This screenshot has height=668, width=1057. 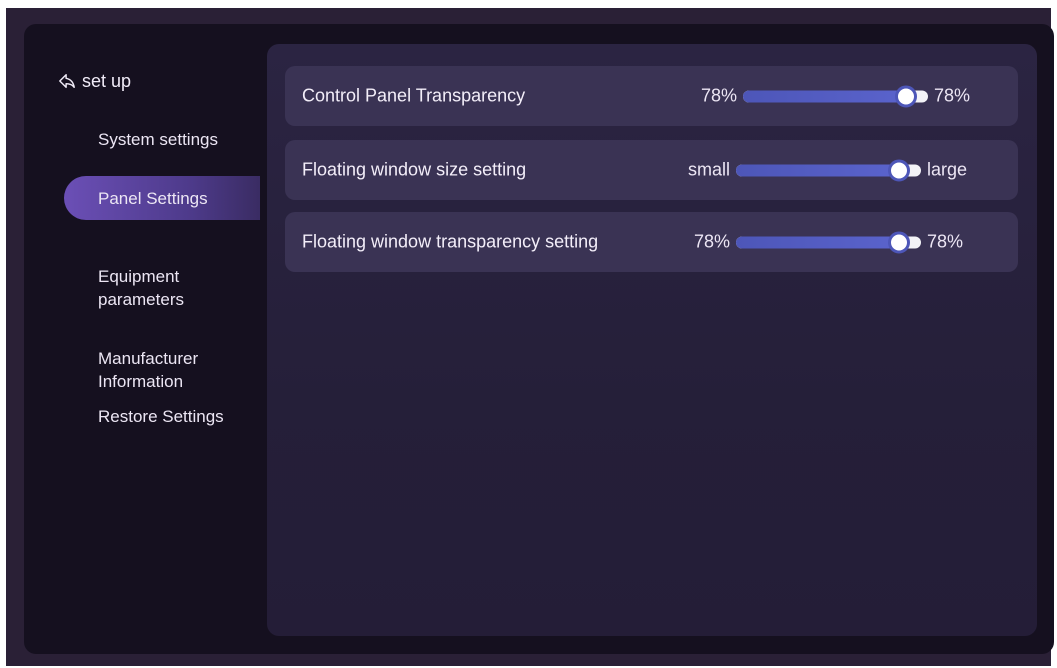 What do you see at coordinates (107, 80) in the screenshot?
I see `back-label: set up` at bounding box center [107, 80].